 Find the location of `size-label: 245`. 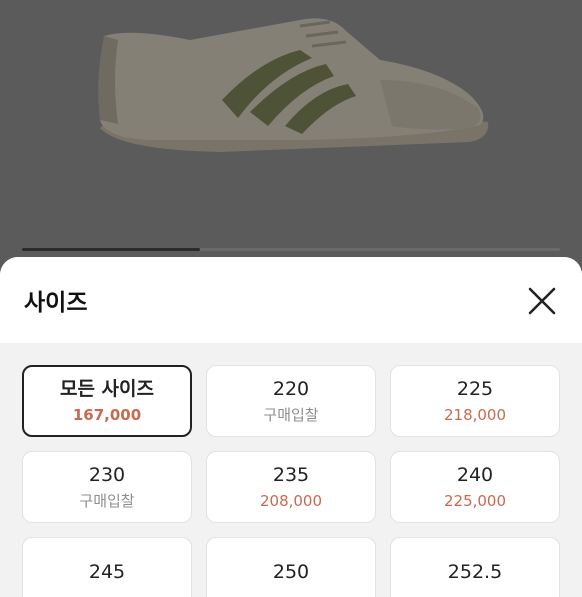

size-label: 245 is located at coordinates (107, 571).